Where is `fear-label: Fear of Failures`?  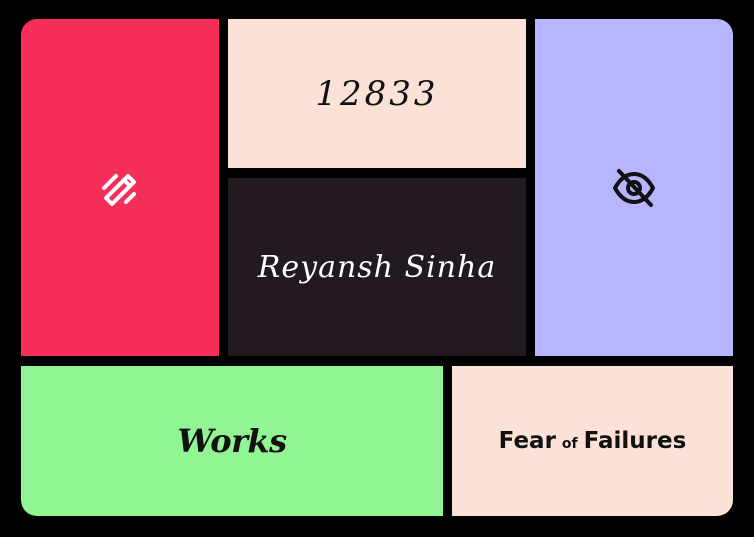 fear-label: Fear of Failures is located at coordinates (593, 441).